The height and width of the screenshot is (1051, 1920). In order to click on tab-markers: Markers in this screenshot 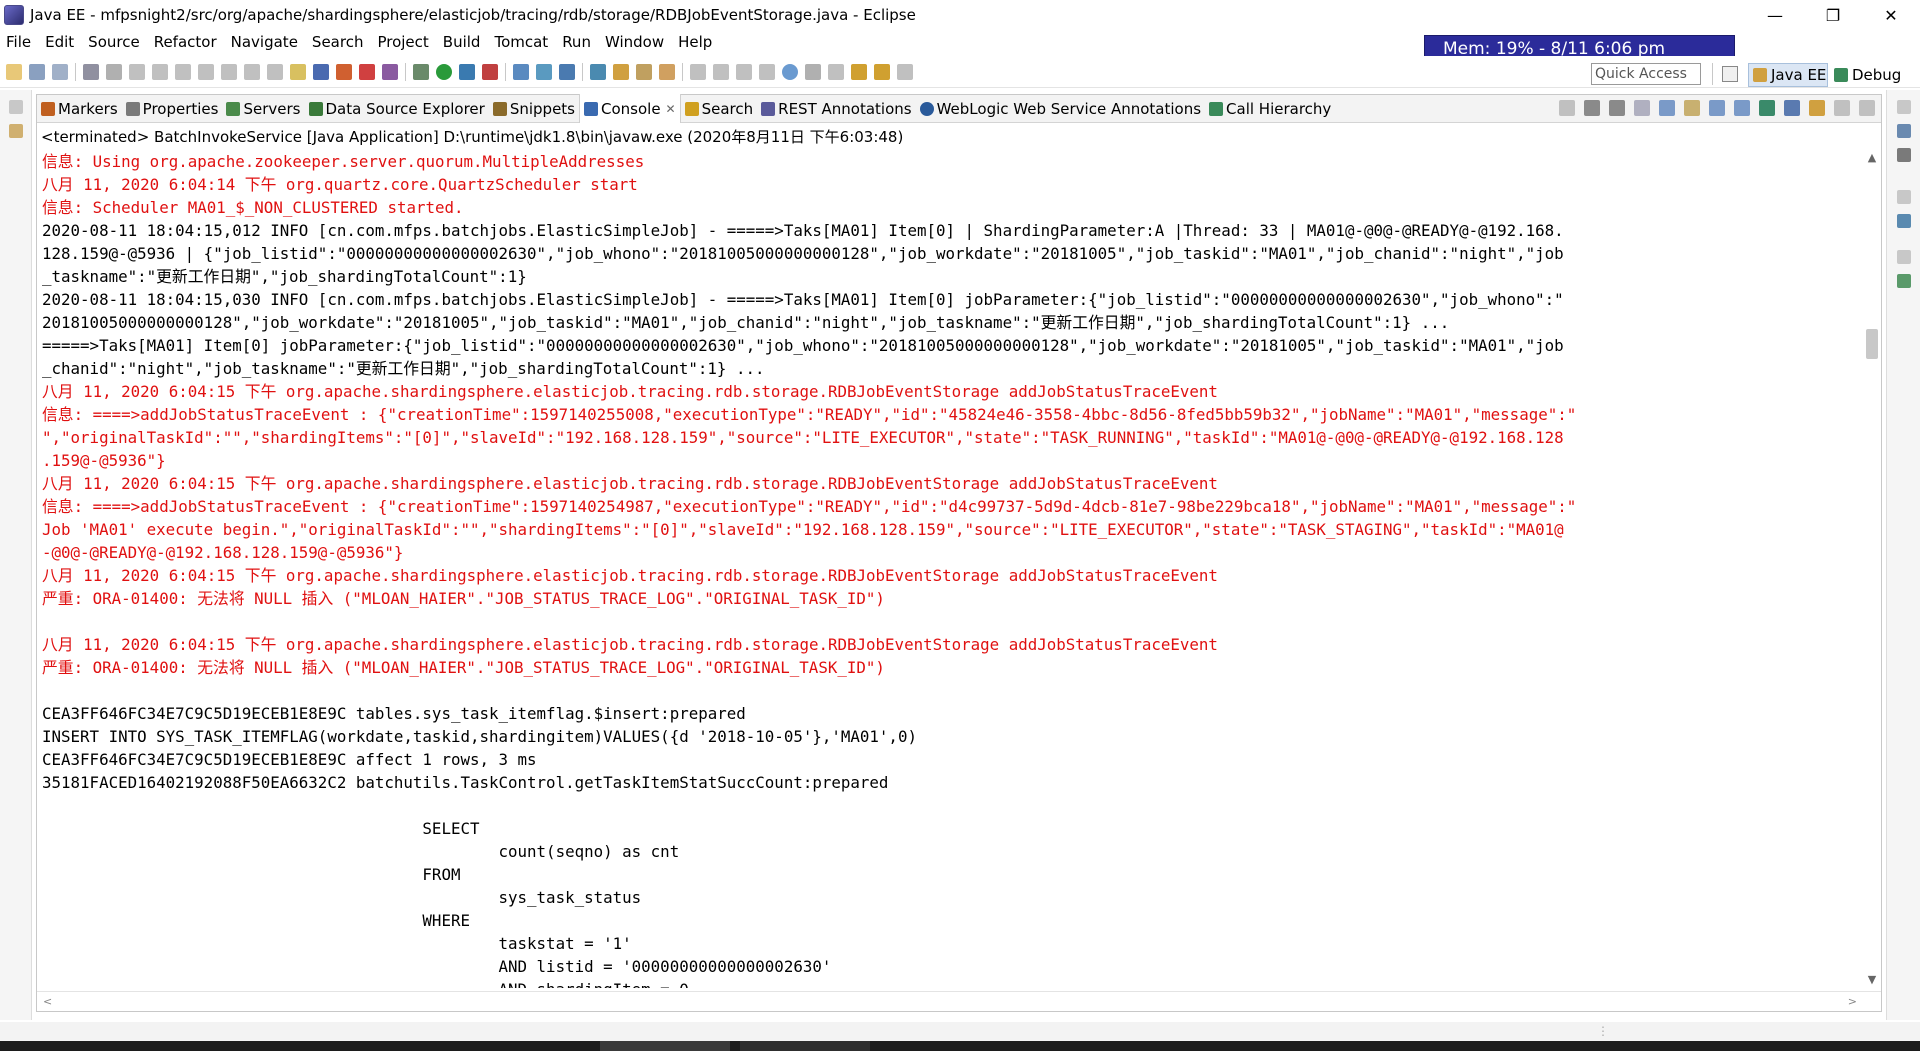, I will do `click(79, 109)`.